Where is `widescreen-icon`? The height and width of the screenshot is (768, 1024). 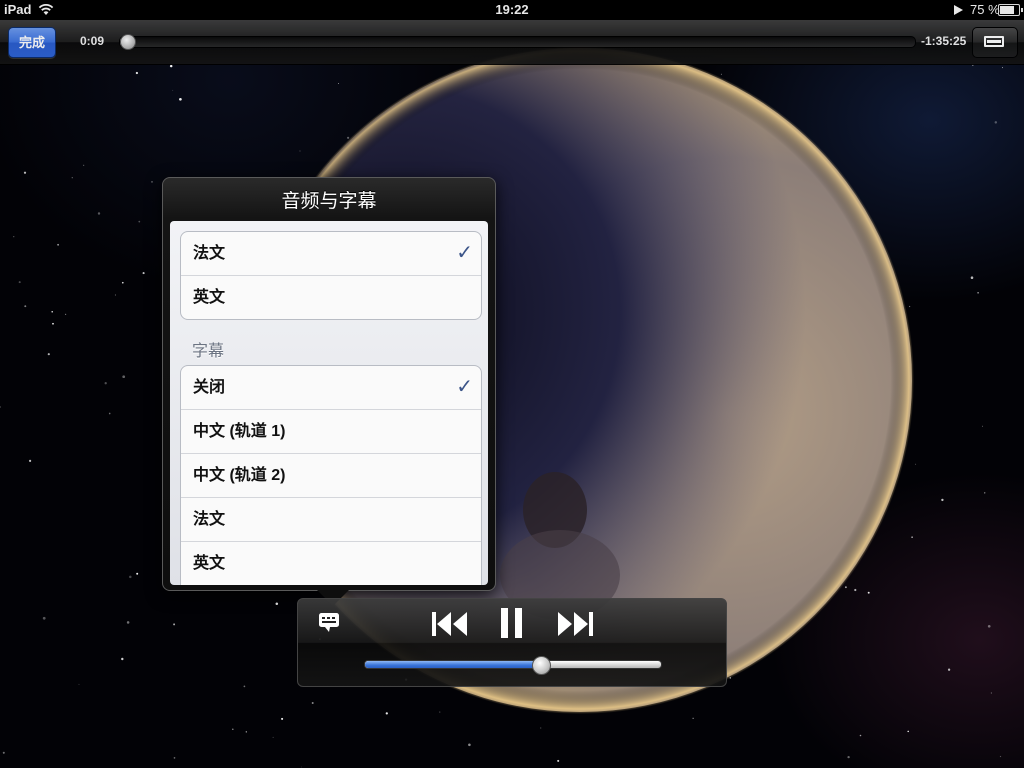
widescreen-icon is located at coordinates (994, 41).